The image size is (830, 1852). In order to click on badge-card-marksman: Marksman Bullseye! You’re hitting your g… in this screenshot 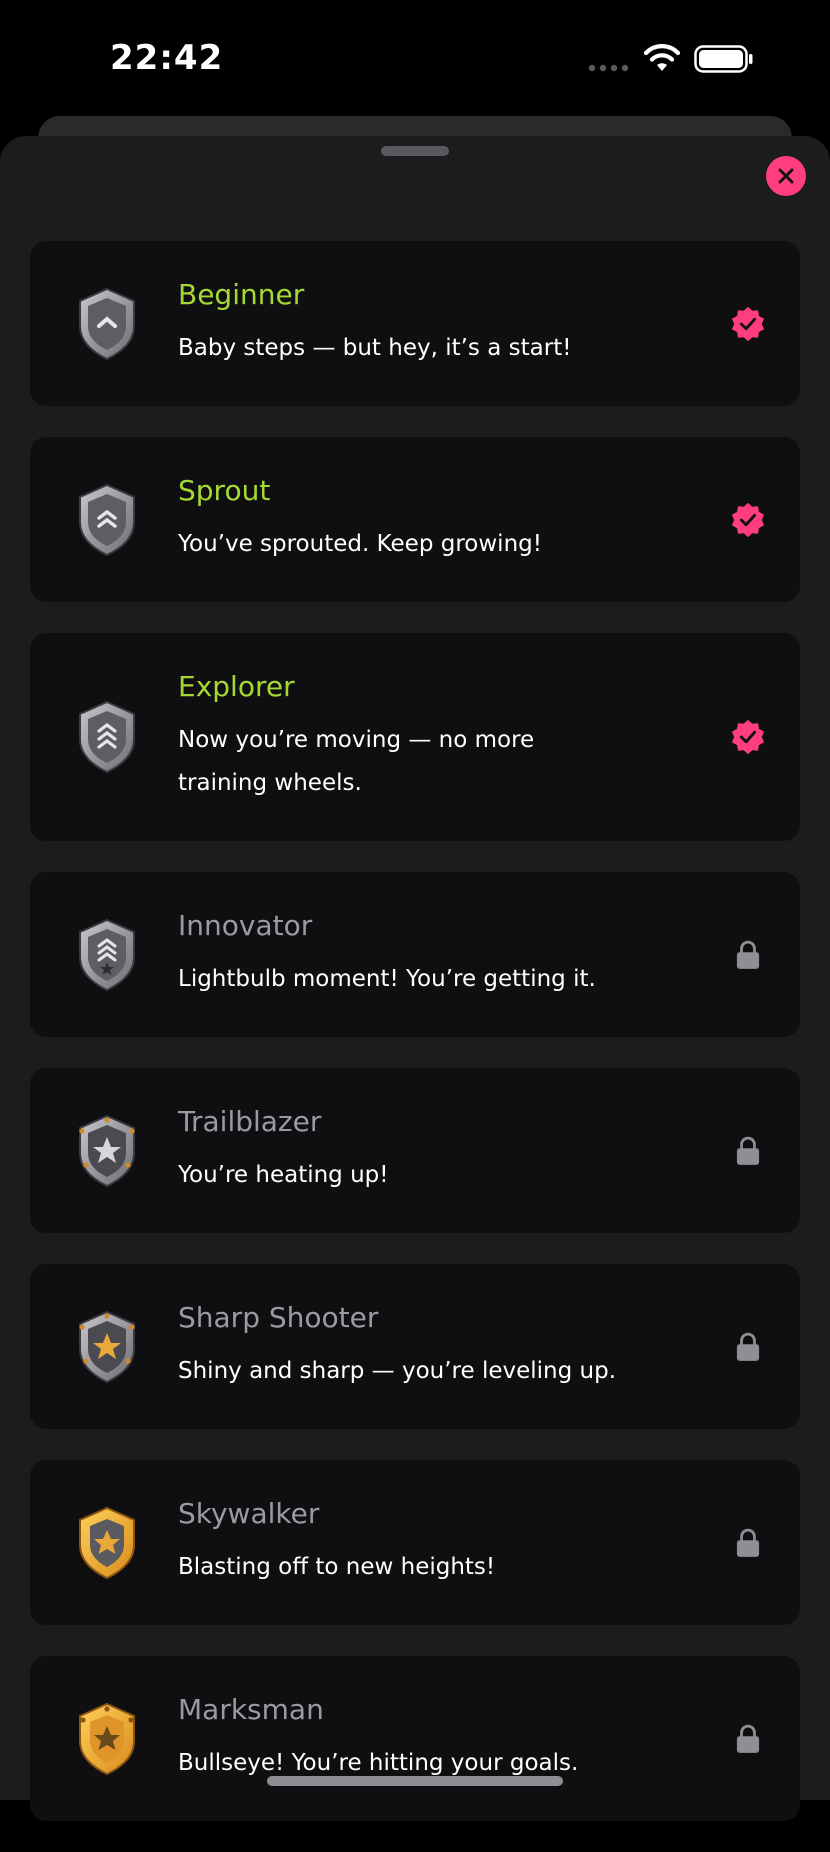, I will do `click(415, 1738)`.